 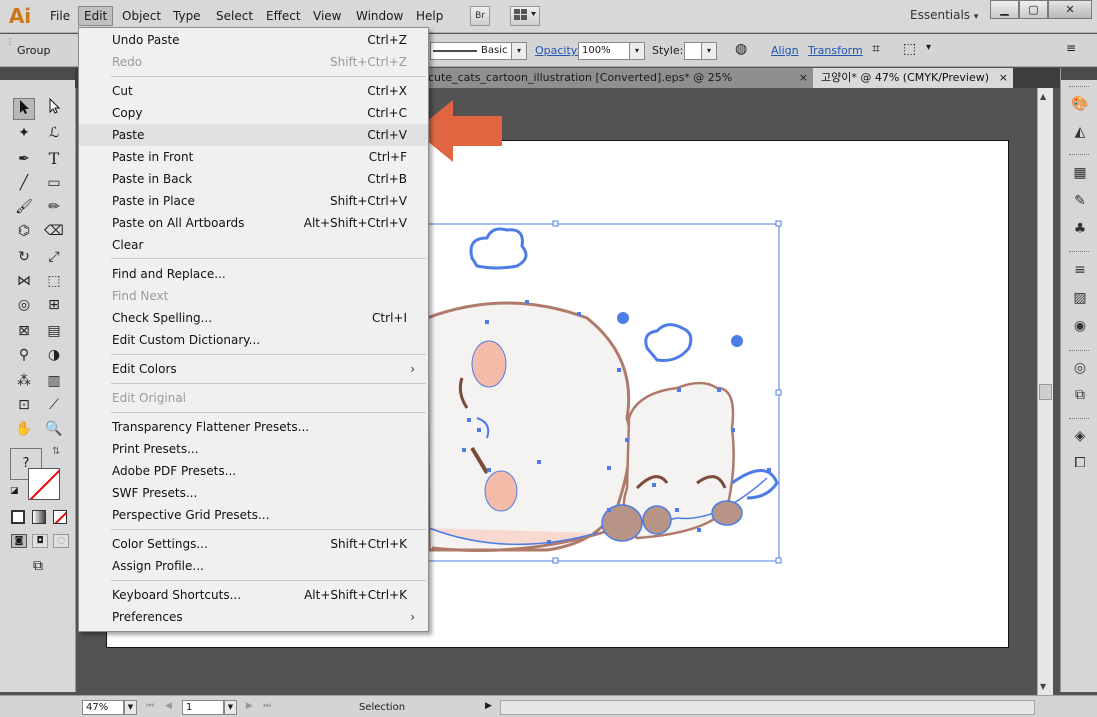 I want to click on first-artboard-icon: ⏮, so click(x=150, y=706).